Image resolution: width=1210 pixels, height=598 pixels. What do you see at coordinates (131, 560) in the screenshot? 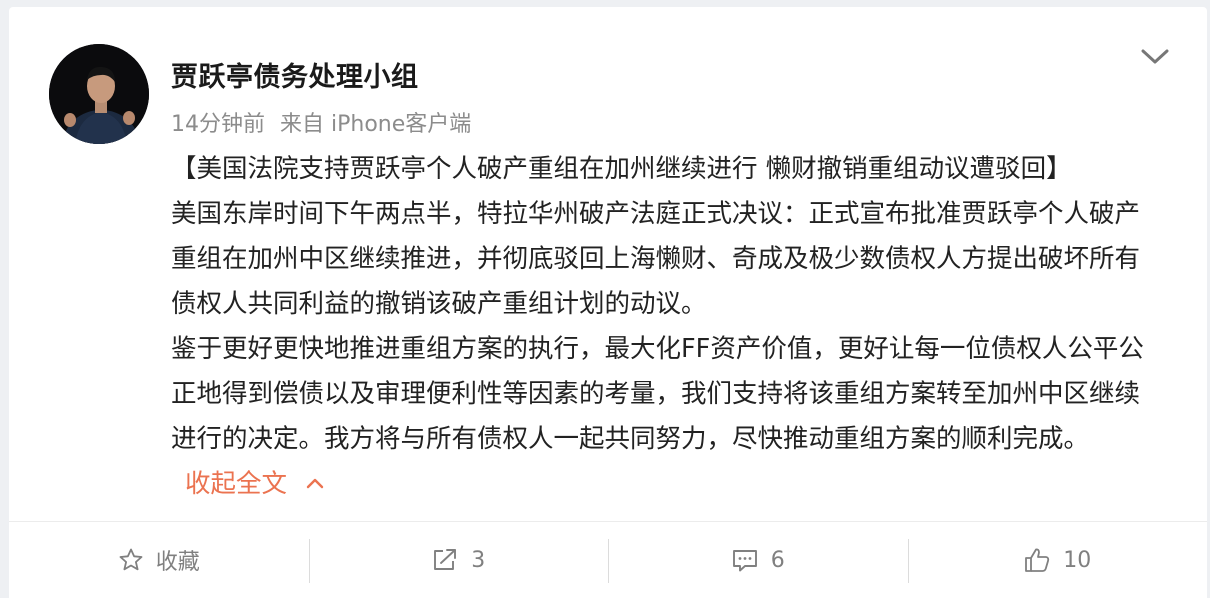
I see `star-icon` at bounding box center [131, 560].